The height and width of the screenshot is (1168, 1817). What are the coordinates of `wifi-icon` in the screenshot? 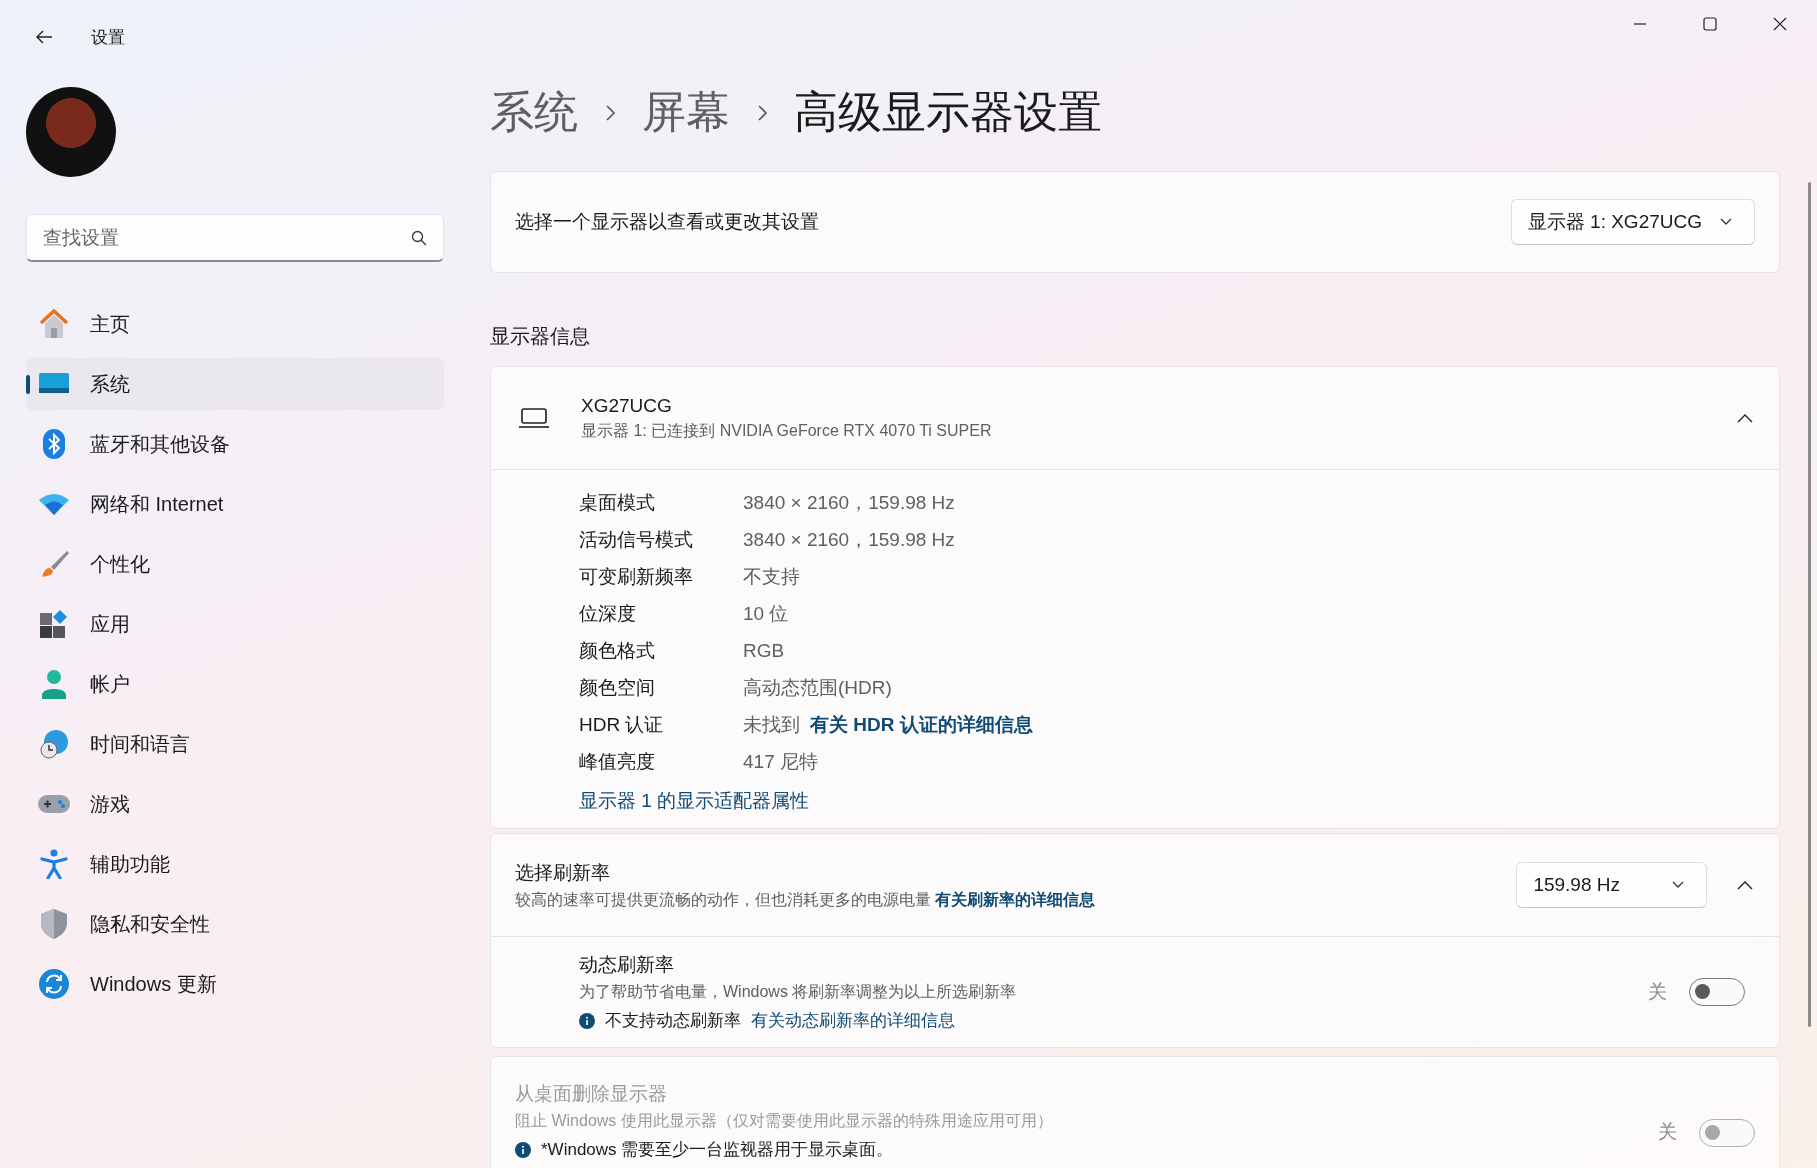 It's located at (54, 504).